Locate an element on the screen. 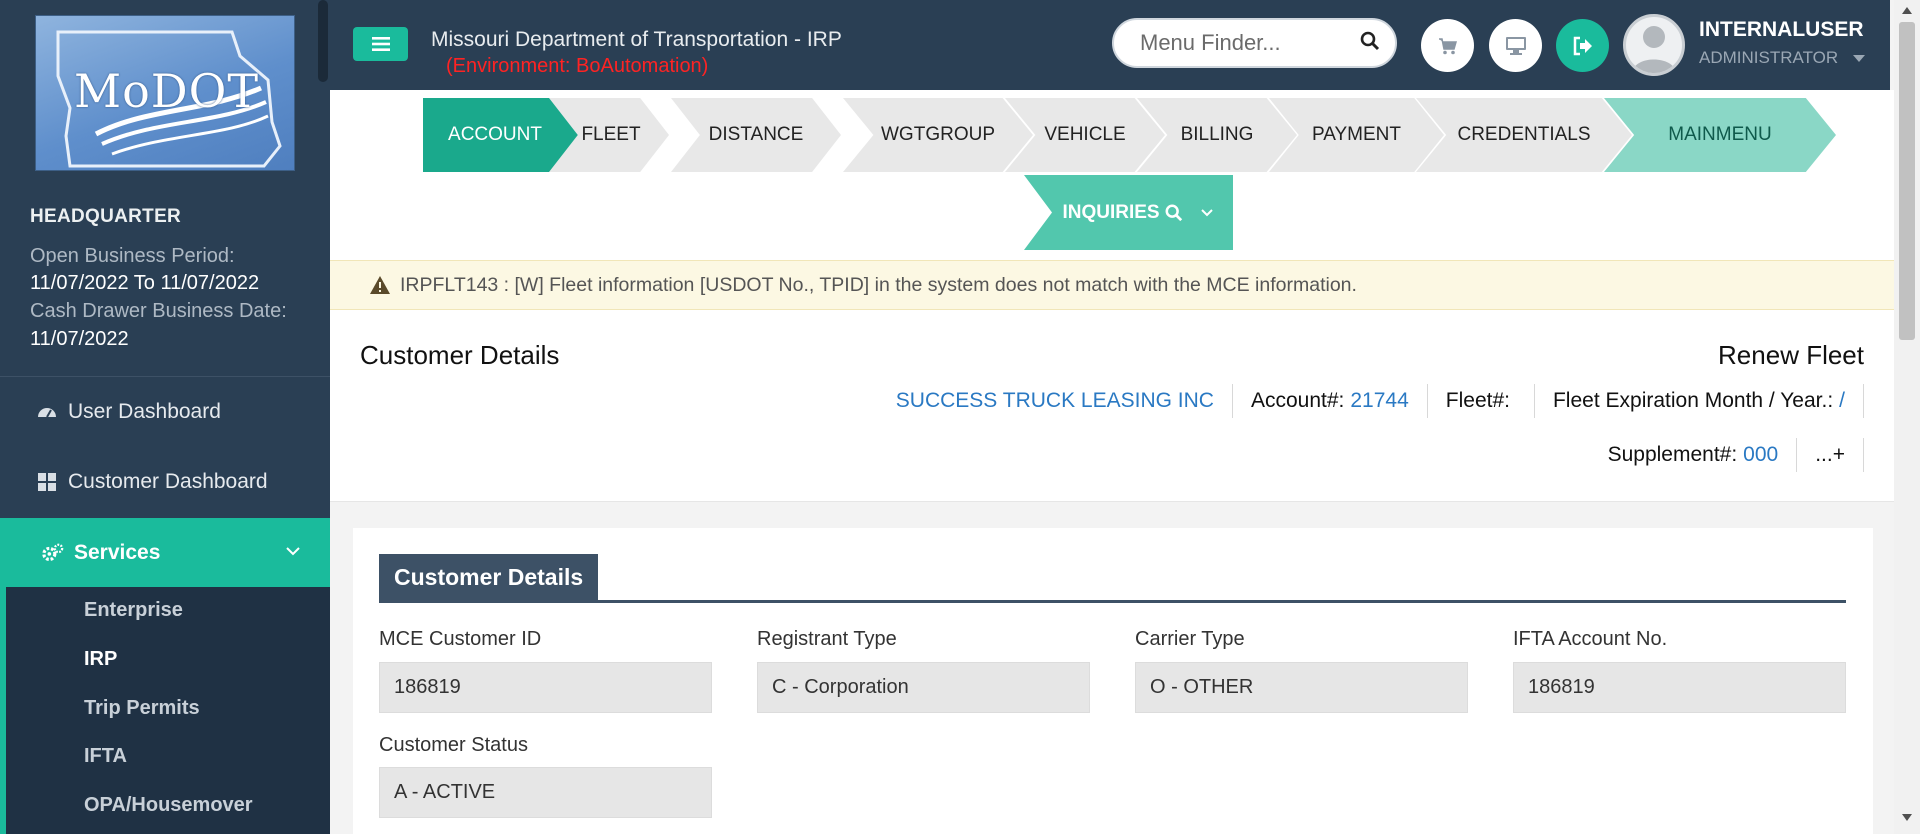 This screenshot has height=834, width=1920. nav-customer-dashboard: Customer Dashboard is located at coordinates (165, 482).